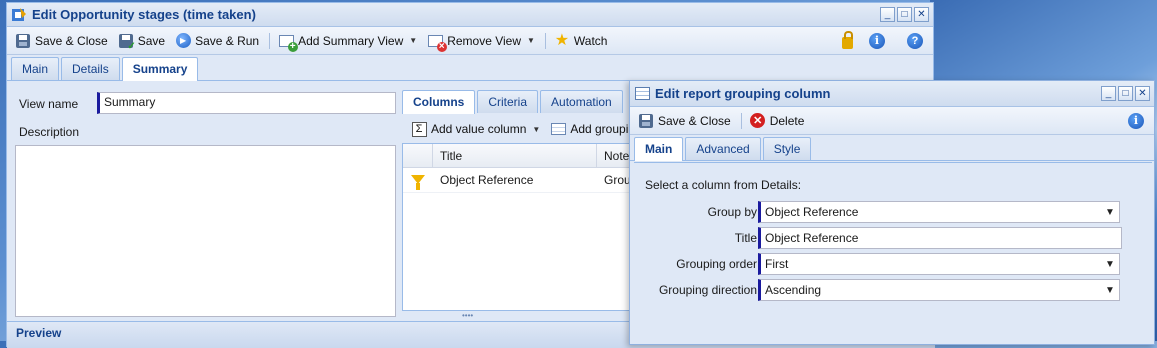 This screenshot has height=348, width=1157. Describe the element at coordinates (743, 93) in the screenshot. I see `dialog-title: Edit report grouping column` at that location.